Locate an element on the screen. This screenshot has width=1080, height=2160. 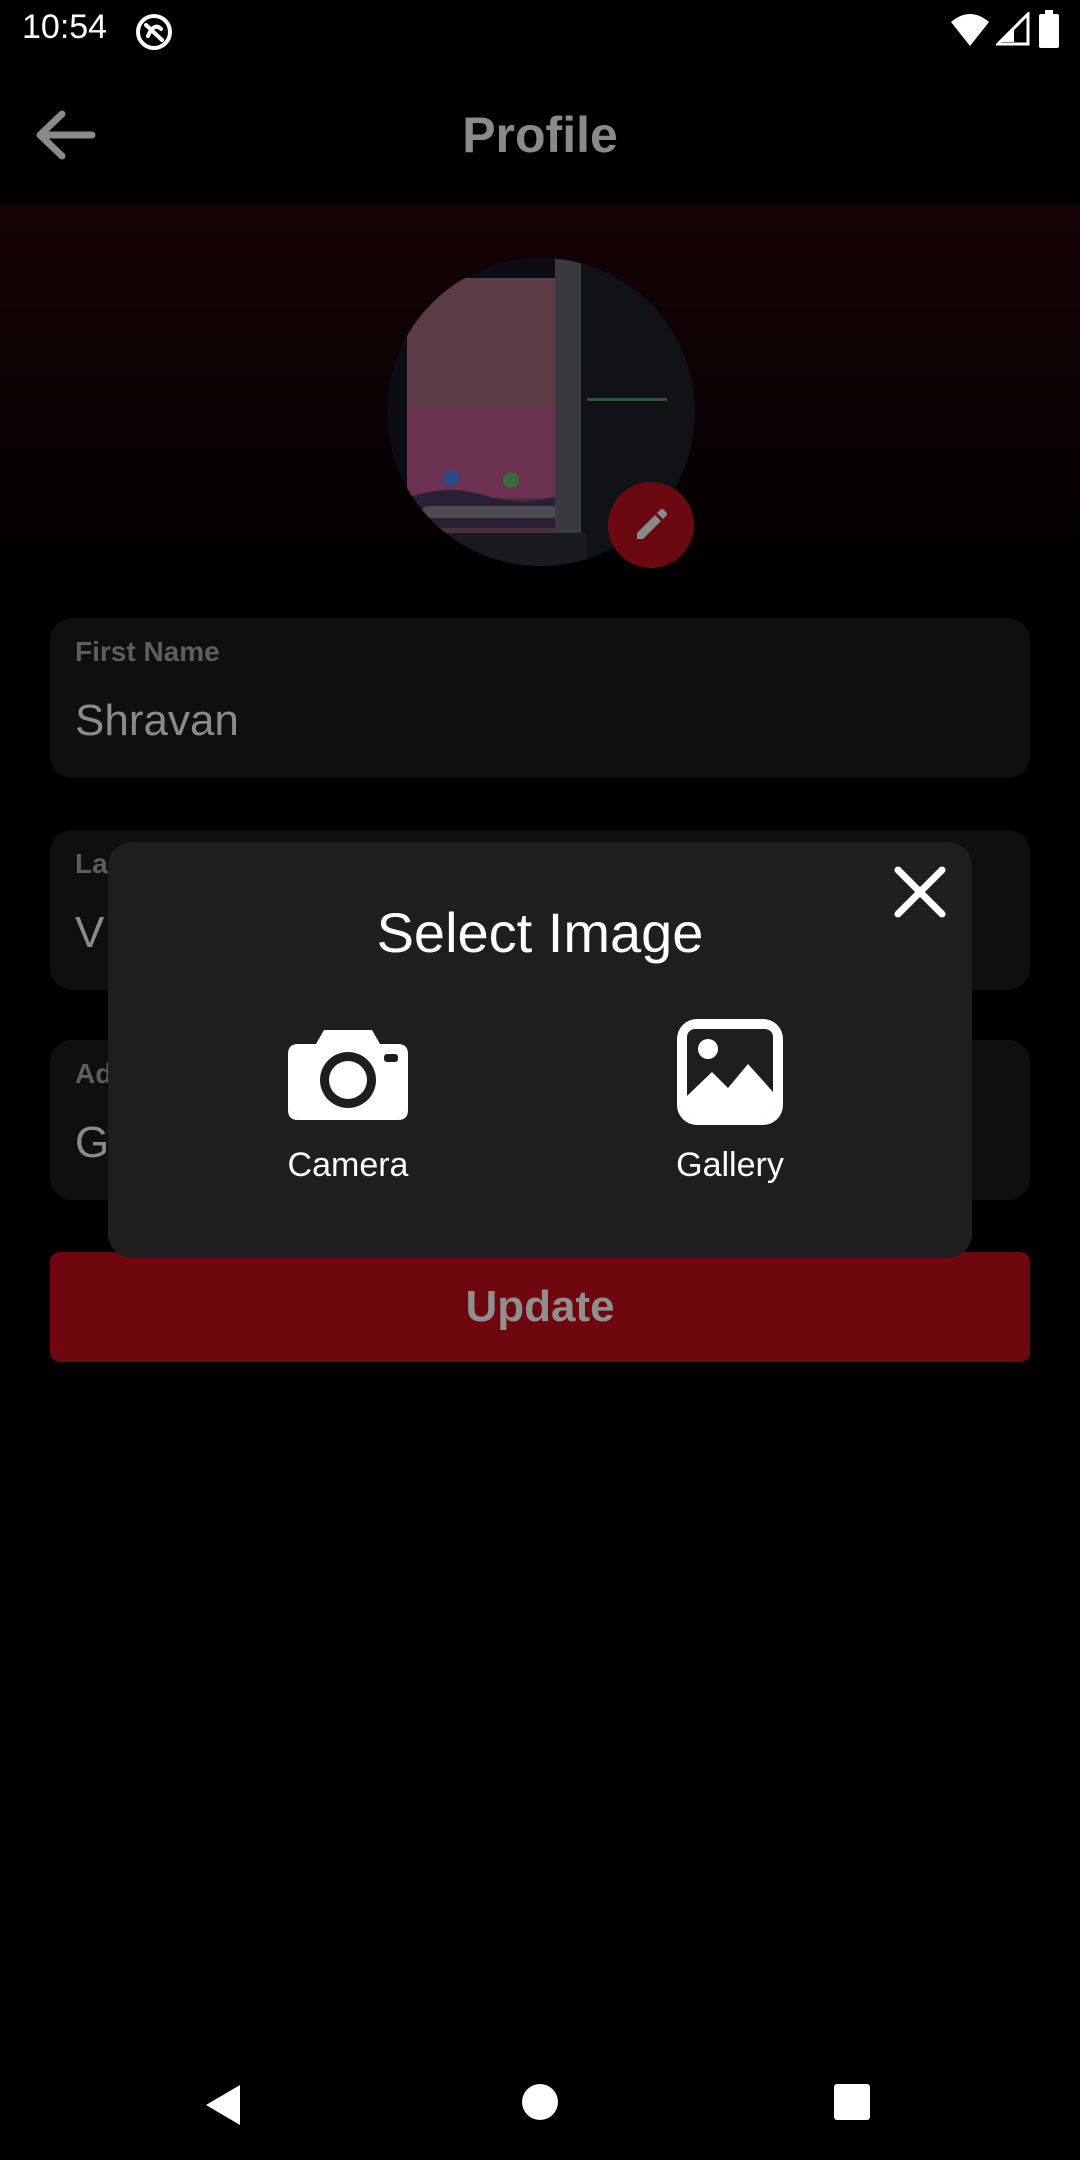
camera-icon is located at coordinates (348, 1075).